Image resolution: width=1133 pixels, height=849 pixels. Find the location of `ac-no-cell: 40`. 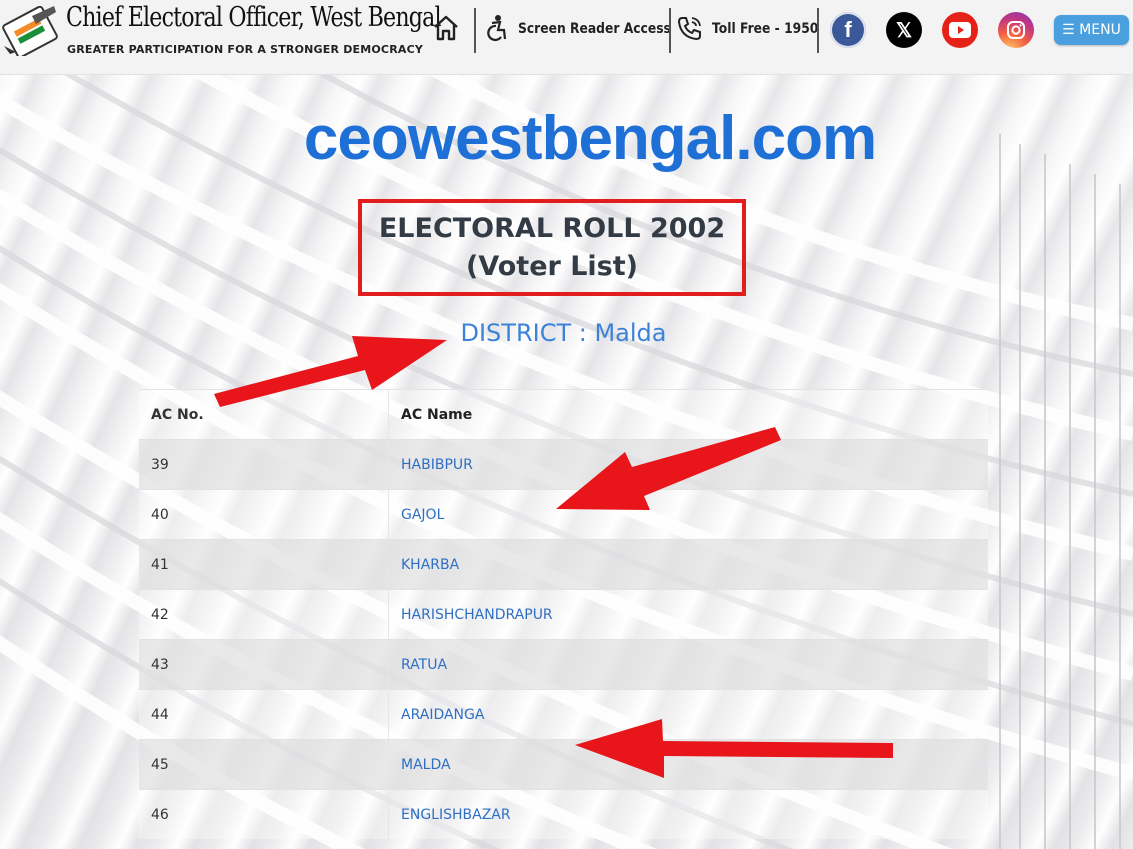

ac-no-cell: 40 is located at coordinates (264, 514).